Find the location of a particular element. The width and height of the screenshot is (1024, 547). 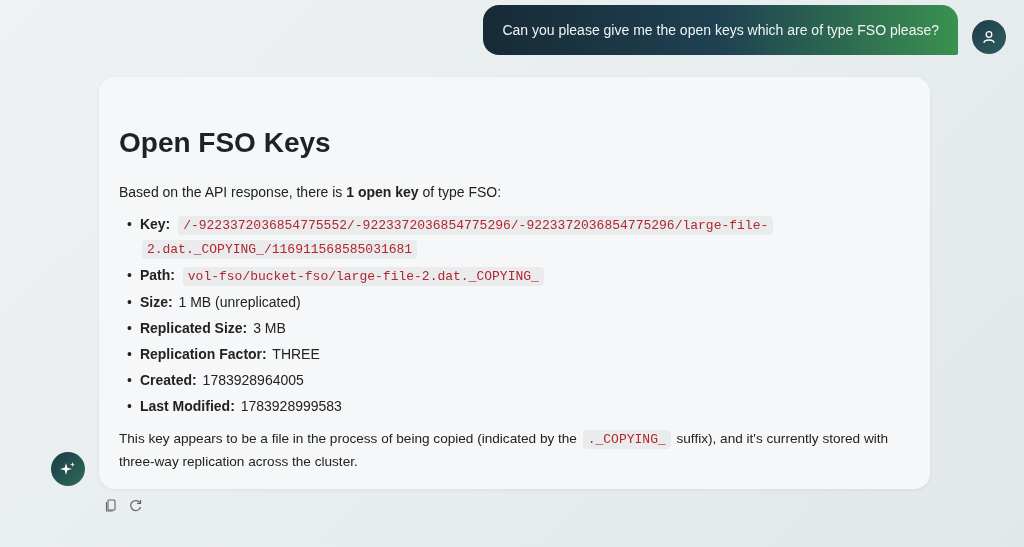

field-value: 3 MB is located at coordinates (269, 328).